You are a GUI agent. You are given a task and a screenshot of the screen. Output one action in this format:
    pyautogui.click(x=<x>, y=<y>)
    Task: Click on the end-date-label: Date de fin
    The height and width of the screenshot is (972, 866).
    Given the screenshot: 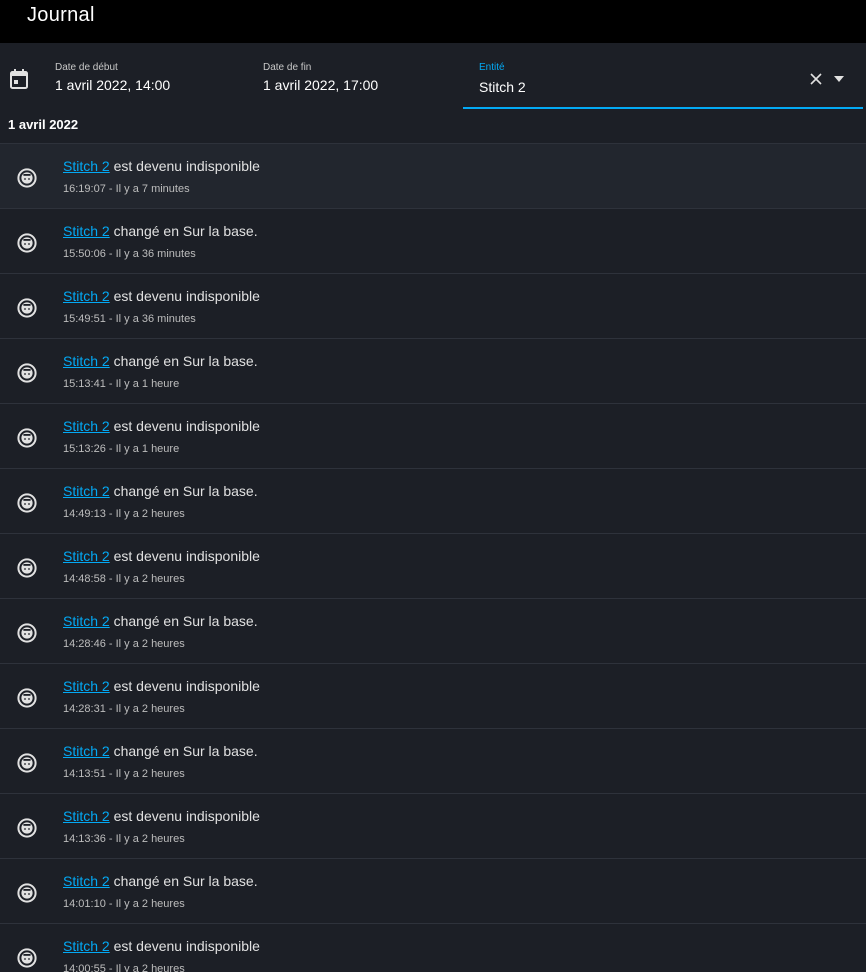 What is the action you would take?
    pyautogui.click(x=287, y=67)
    